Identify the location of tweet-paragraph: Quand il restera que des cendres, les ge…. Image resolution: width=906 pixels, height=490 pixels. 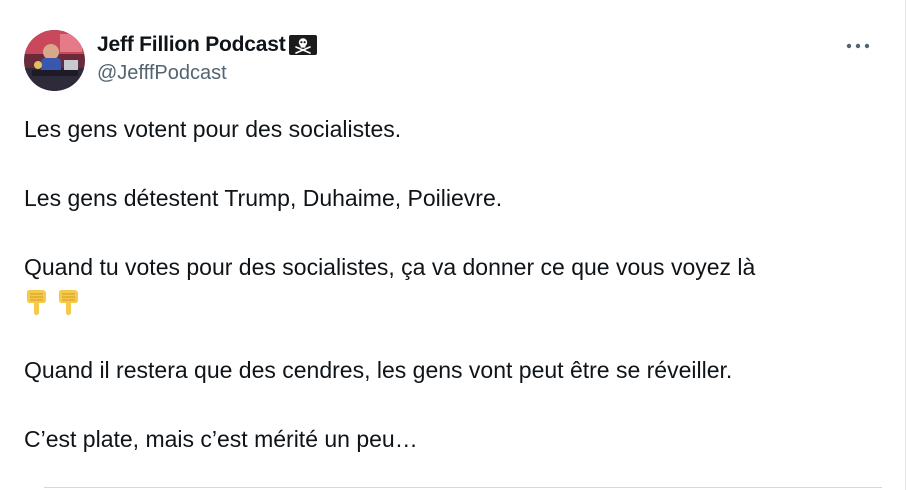
(378, 370).